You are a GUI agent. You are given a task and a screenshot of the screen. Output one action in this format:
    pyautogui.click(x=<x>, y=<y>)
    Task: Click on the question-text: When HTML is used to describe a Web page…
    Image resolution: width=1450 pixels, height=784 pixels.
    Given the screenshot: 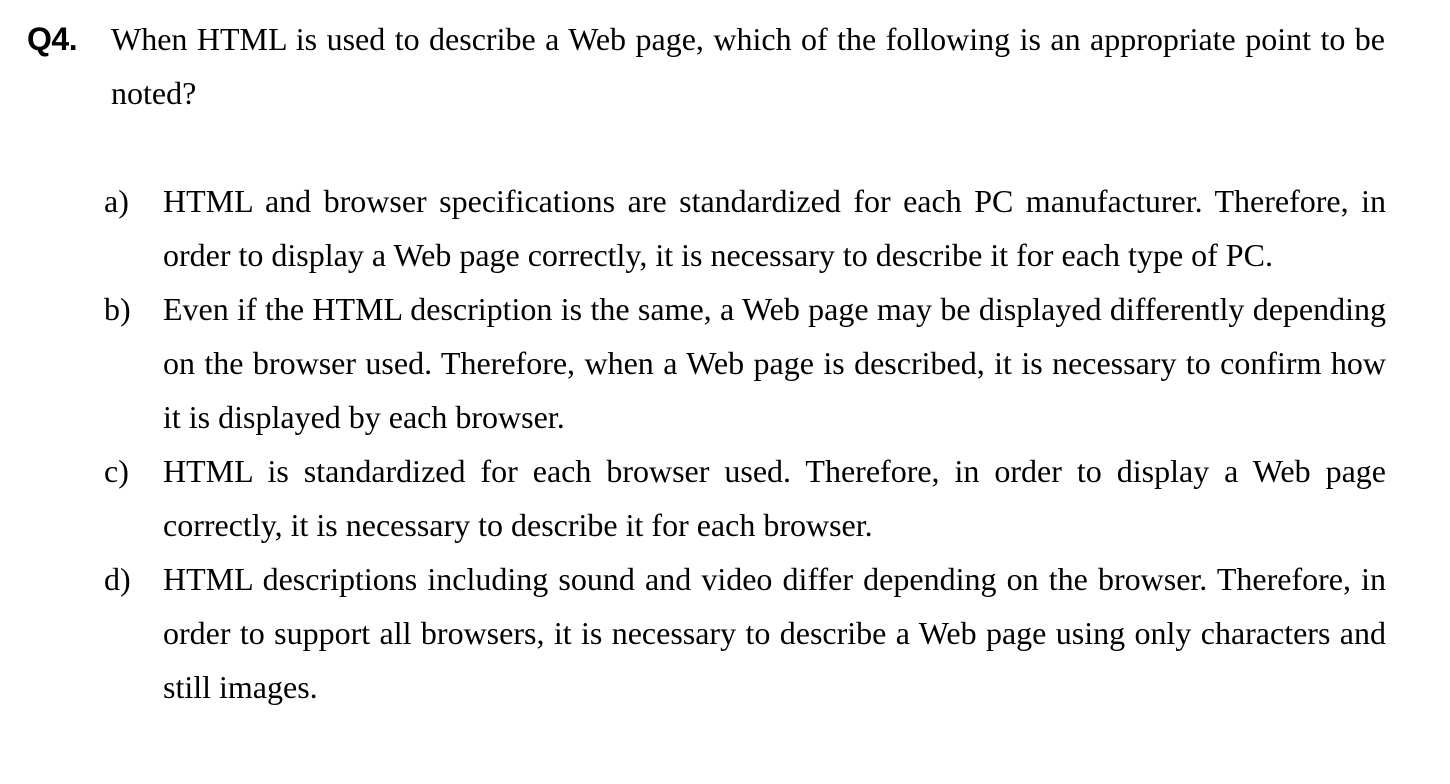 What is the action you would take?
    pyautogui.click(x=748, y=66)
    